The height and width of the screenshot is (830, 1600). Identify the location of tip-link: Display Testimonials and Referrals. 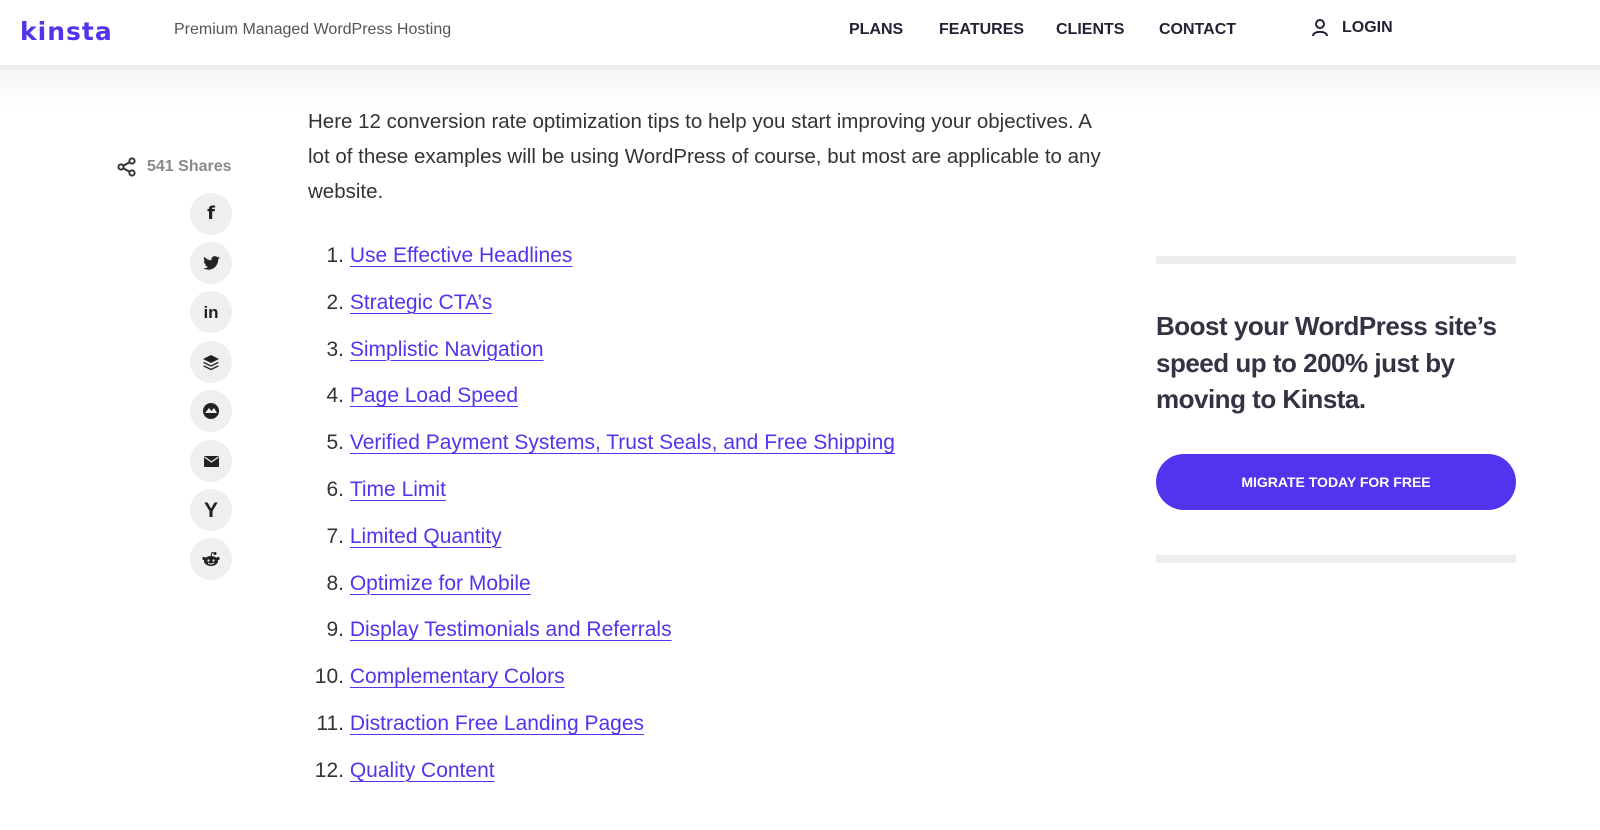
(511, 630).